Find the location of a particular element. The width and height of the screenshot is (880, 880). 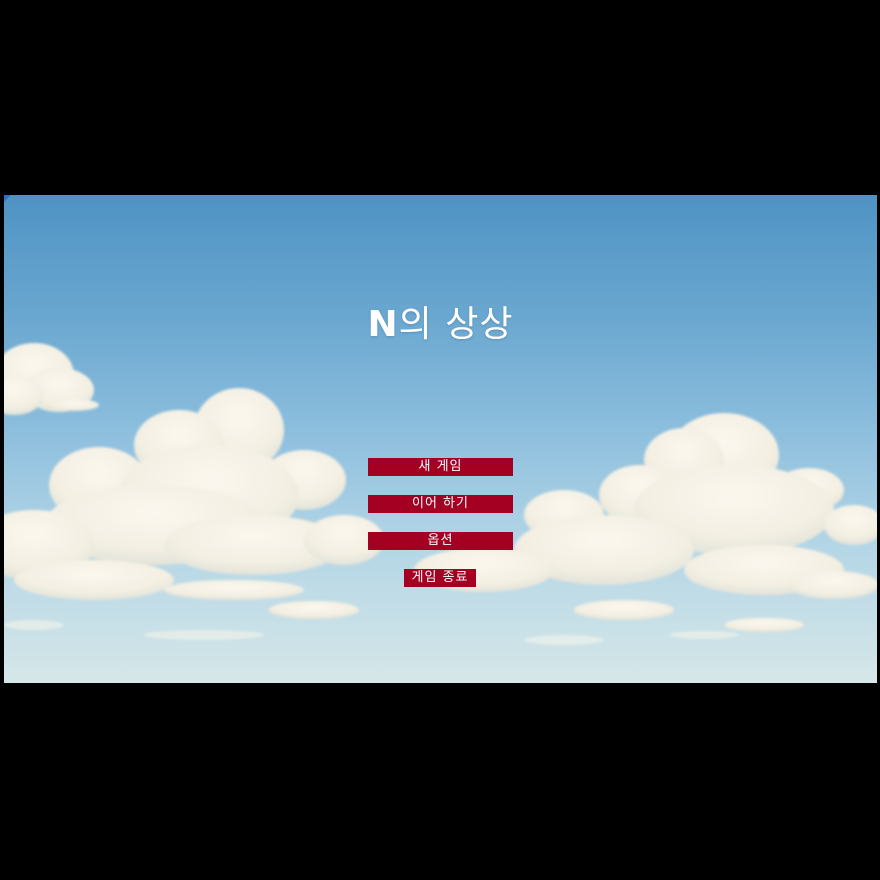

game-title: N의 상상 is located at coordinates (440, 321).